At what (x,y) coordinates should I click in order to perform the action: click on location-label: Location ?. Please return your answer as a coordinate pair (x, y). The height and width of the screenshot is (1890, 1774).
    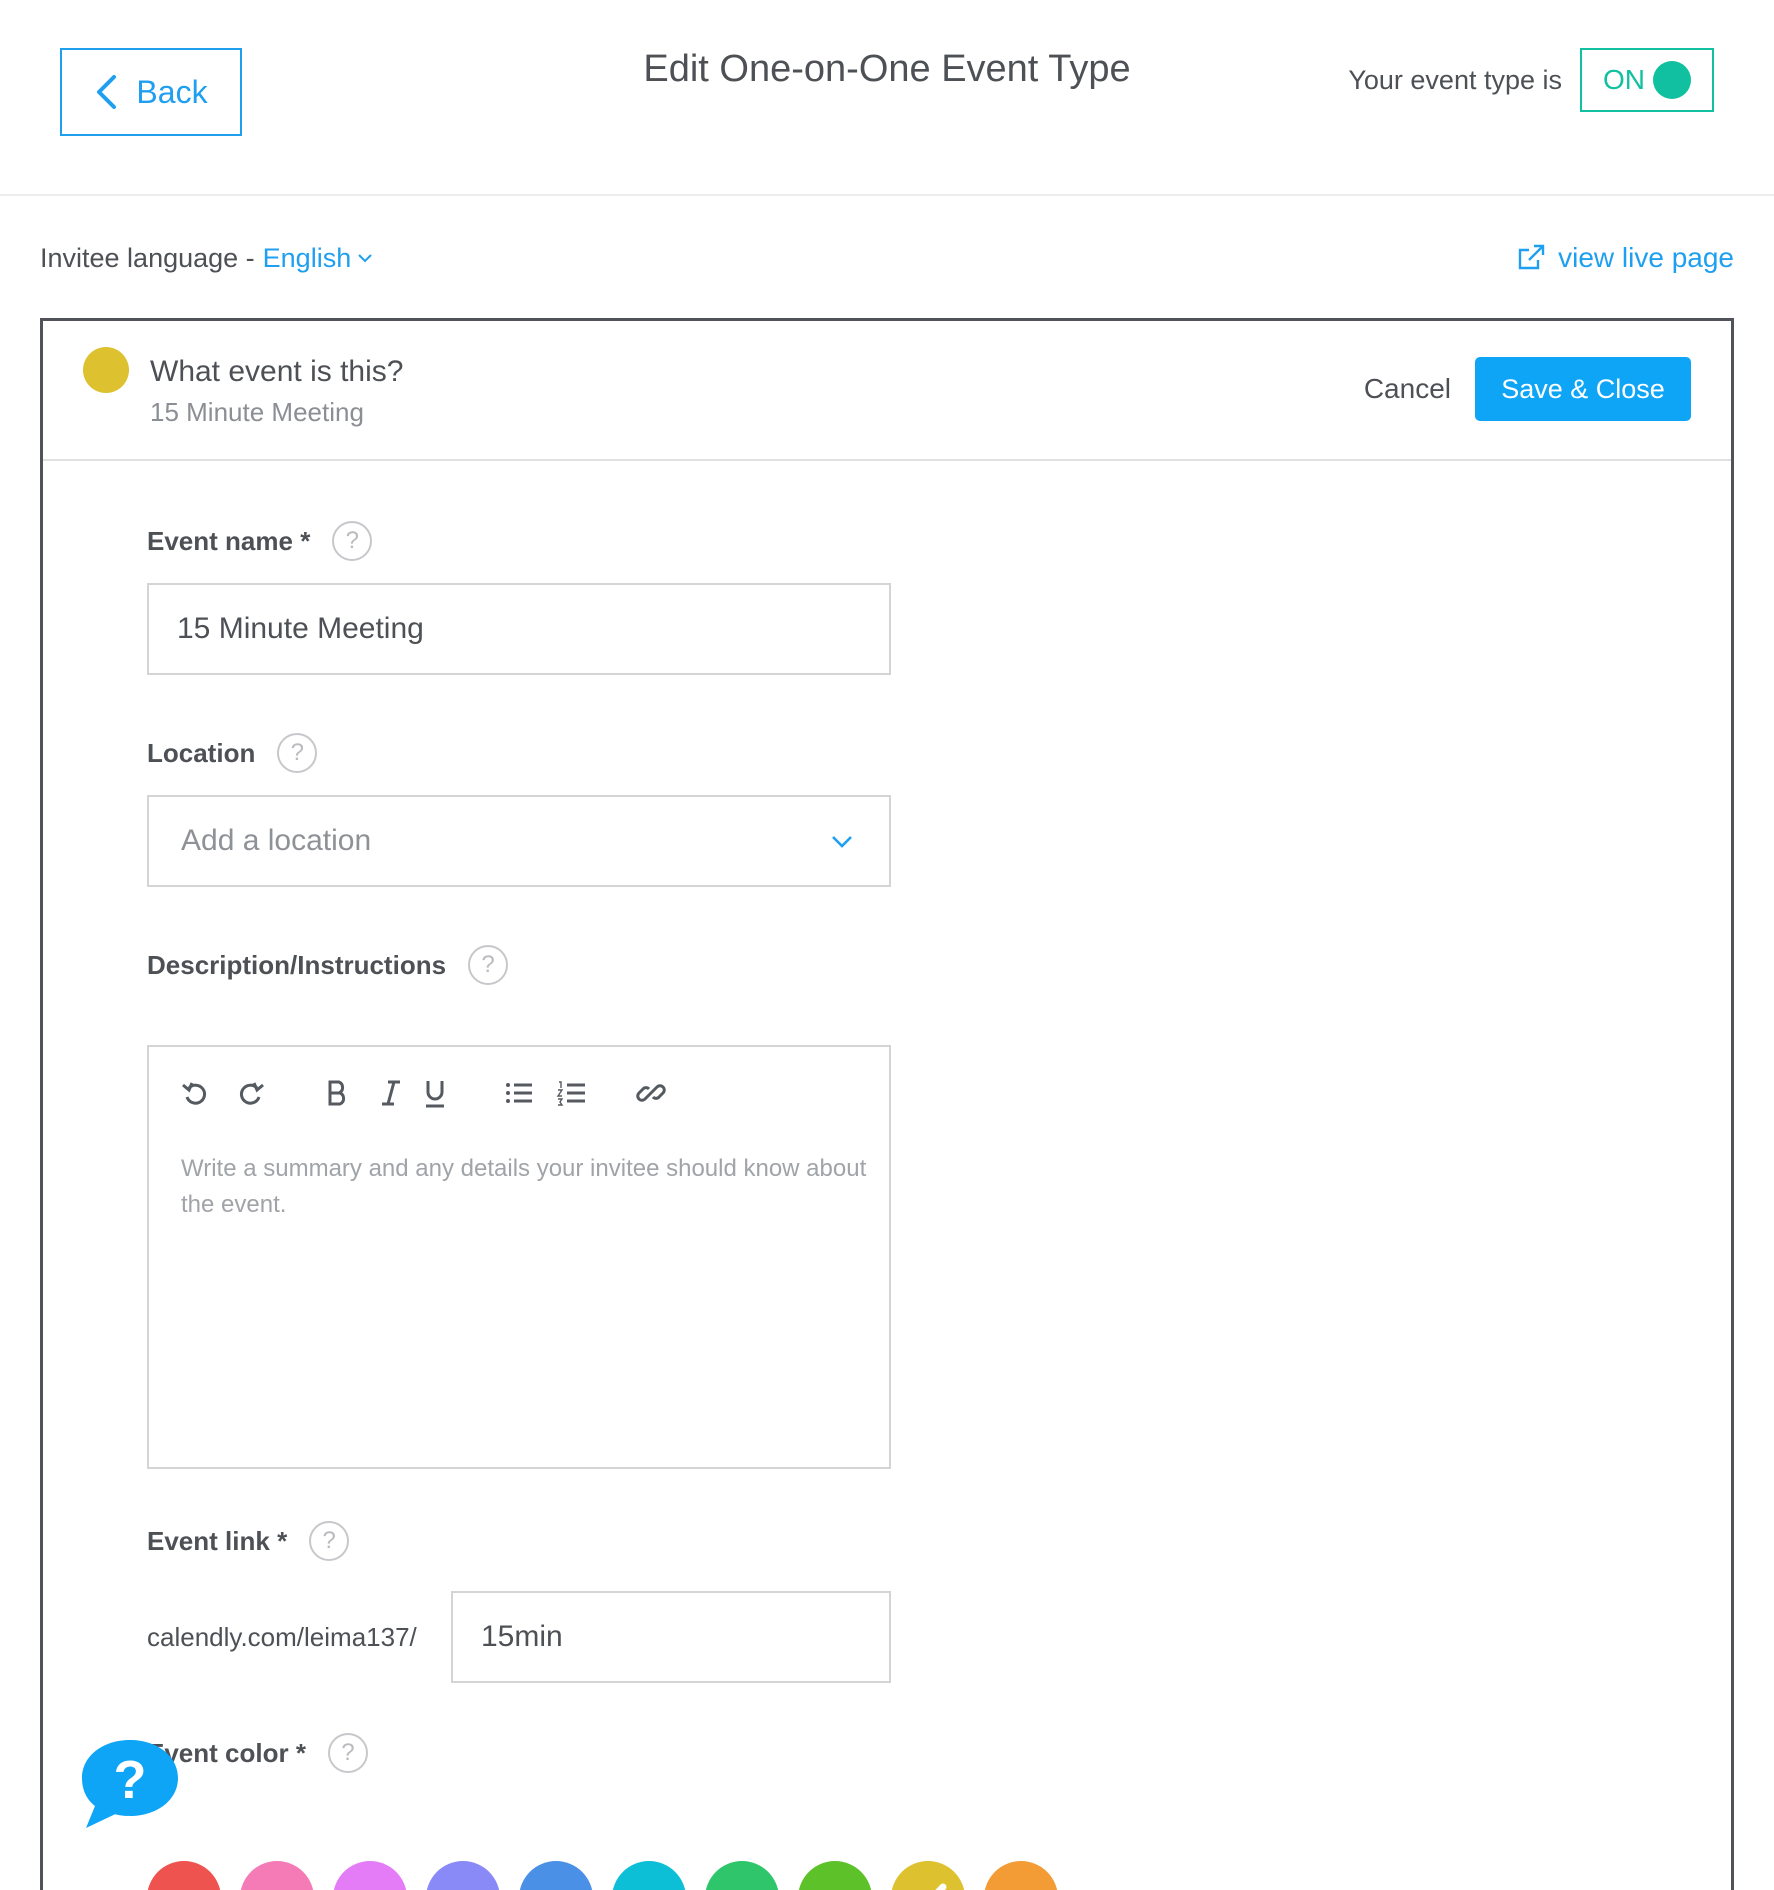
    Looking at the image, I should click on (232, 753).